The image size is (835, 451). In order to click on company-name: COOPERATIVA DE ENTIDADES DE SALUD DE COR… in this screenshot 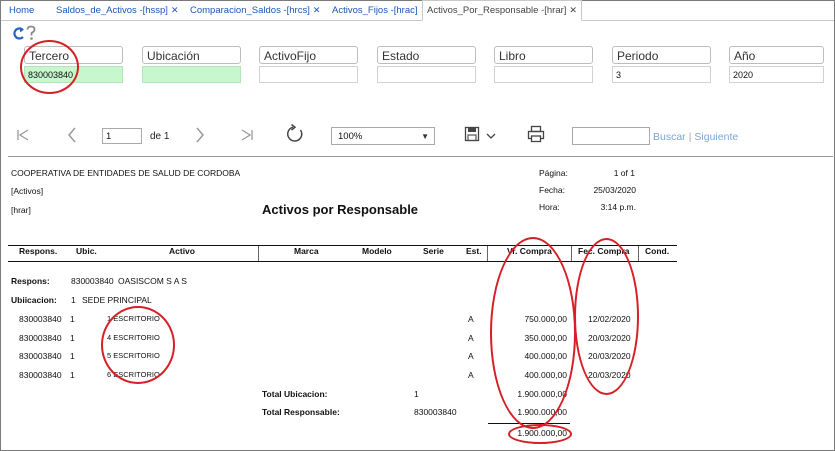, I will do `click(126, 173)`.